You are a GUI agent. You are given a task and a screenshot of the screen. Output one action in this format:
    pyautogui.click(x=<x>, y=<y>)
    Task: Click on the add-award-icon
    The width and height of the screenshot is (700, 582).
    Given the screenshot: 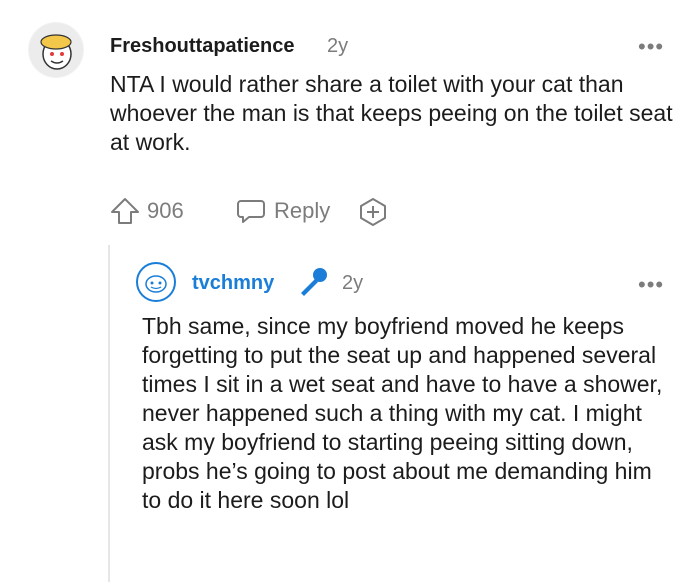 What is the action you would take?
    pyautogui.click(x=373, y=212)
    